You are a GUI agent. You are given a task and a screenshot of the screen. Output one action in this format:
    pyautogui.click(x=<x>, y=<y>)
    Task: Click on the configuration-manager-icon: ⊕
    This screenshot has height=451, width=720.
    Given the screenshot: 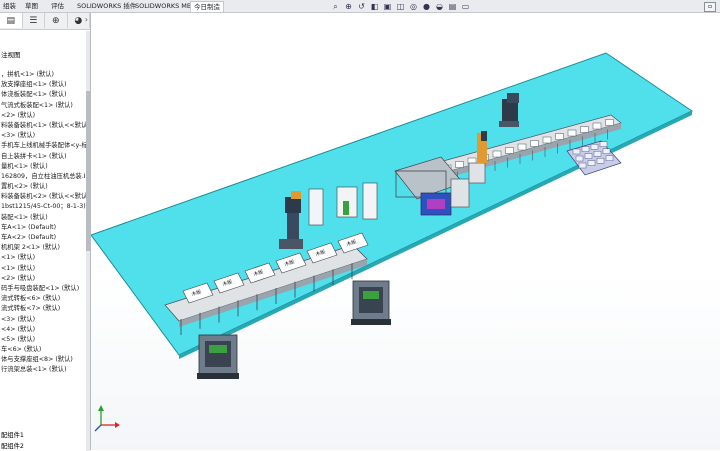 What is the action you would take?
    pyautogui.click(x=56, y=20)
    